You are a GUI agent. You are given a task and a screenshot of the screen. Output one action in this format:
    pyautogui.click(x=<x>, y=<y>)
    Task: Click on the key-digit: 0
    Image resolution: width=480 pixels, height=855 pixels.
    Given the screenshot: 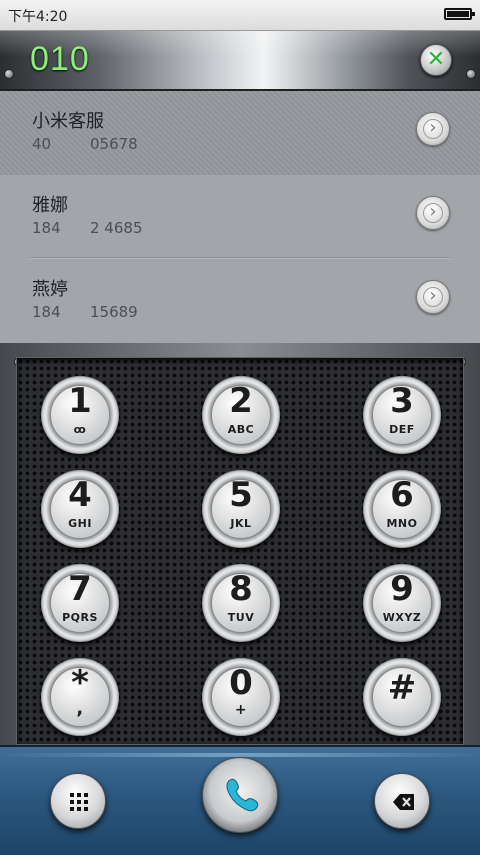 What is the action you would take?
    pyautogui.click(x=241, y=683)
    